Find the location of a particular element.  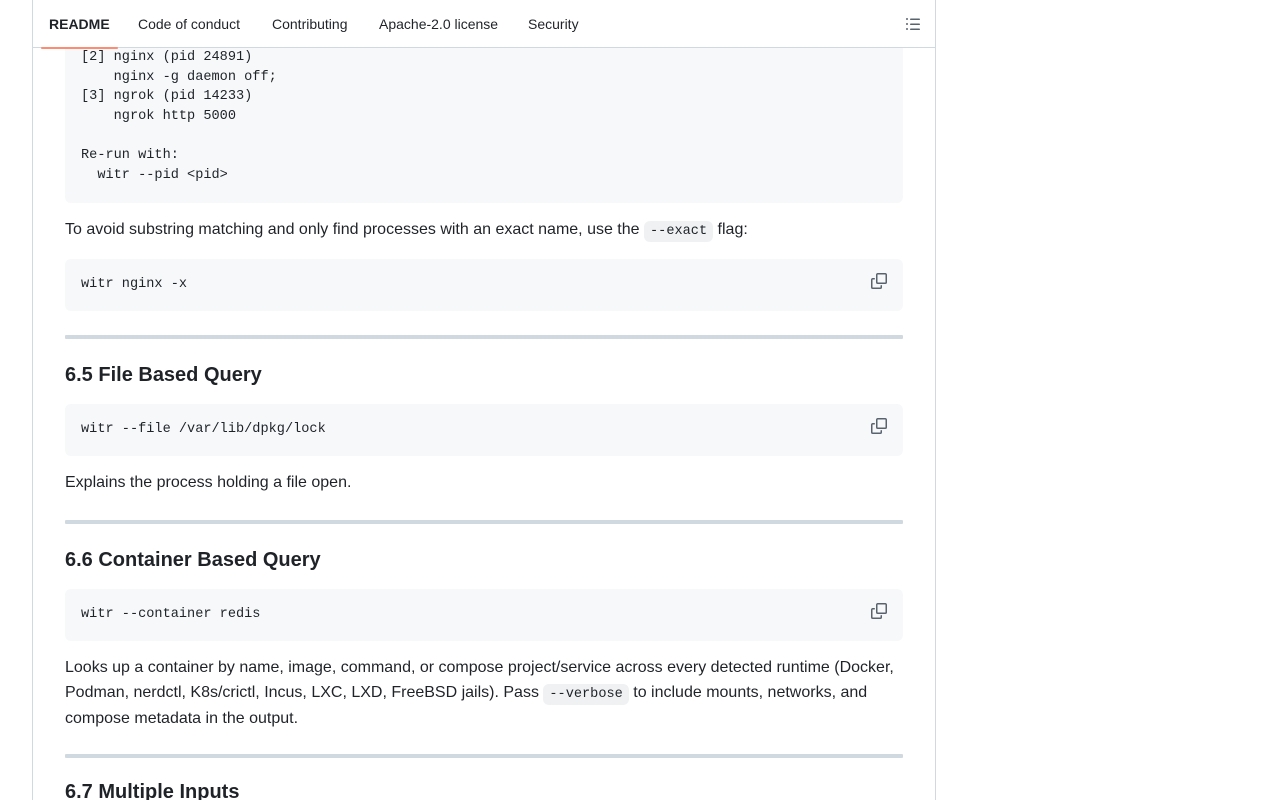

tab-license: Apache-2.0 license is located at coordinates (438, 24).